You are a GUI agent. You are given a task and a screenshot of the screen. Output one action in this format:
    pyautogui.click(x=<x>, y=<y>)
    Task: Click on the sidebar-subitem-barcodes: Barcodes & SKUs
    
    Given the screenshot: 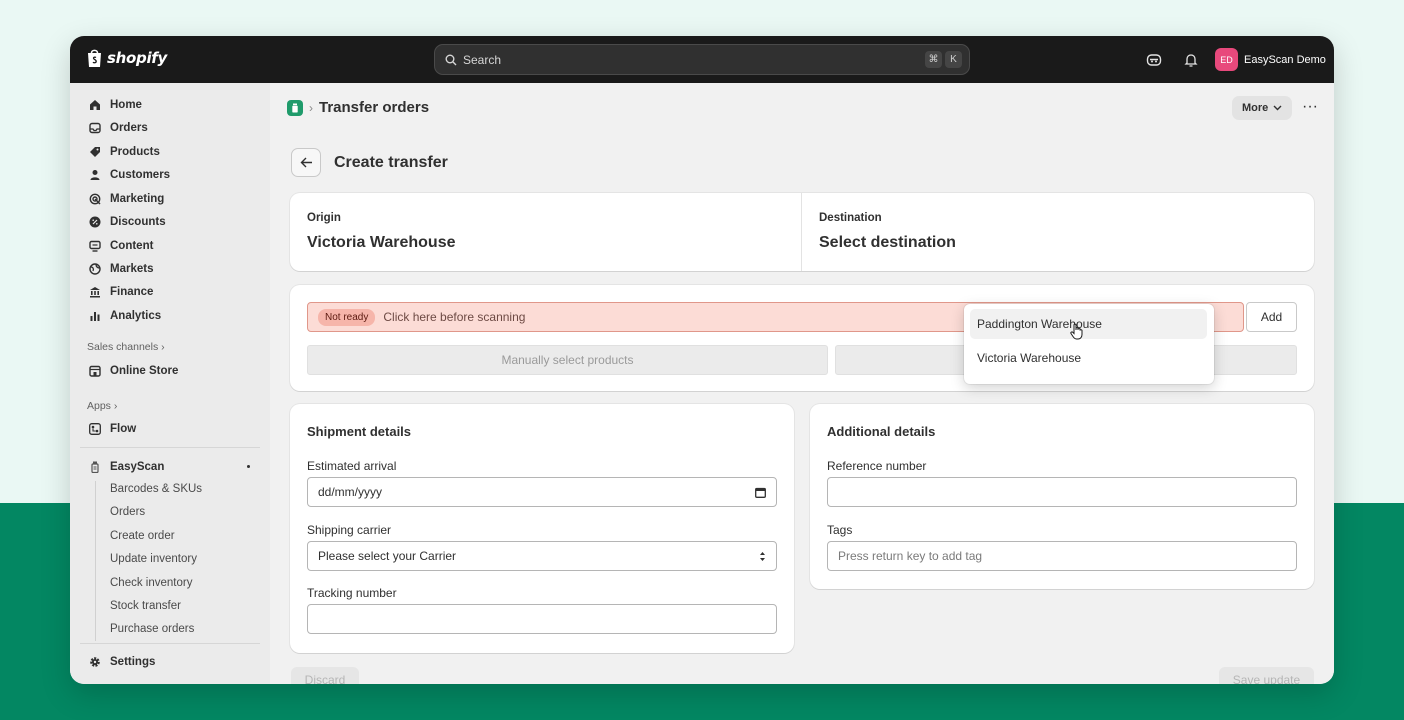 What is the action you would take?
    pyautogui.click(x=156, y=489)
    